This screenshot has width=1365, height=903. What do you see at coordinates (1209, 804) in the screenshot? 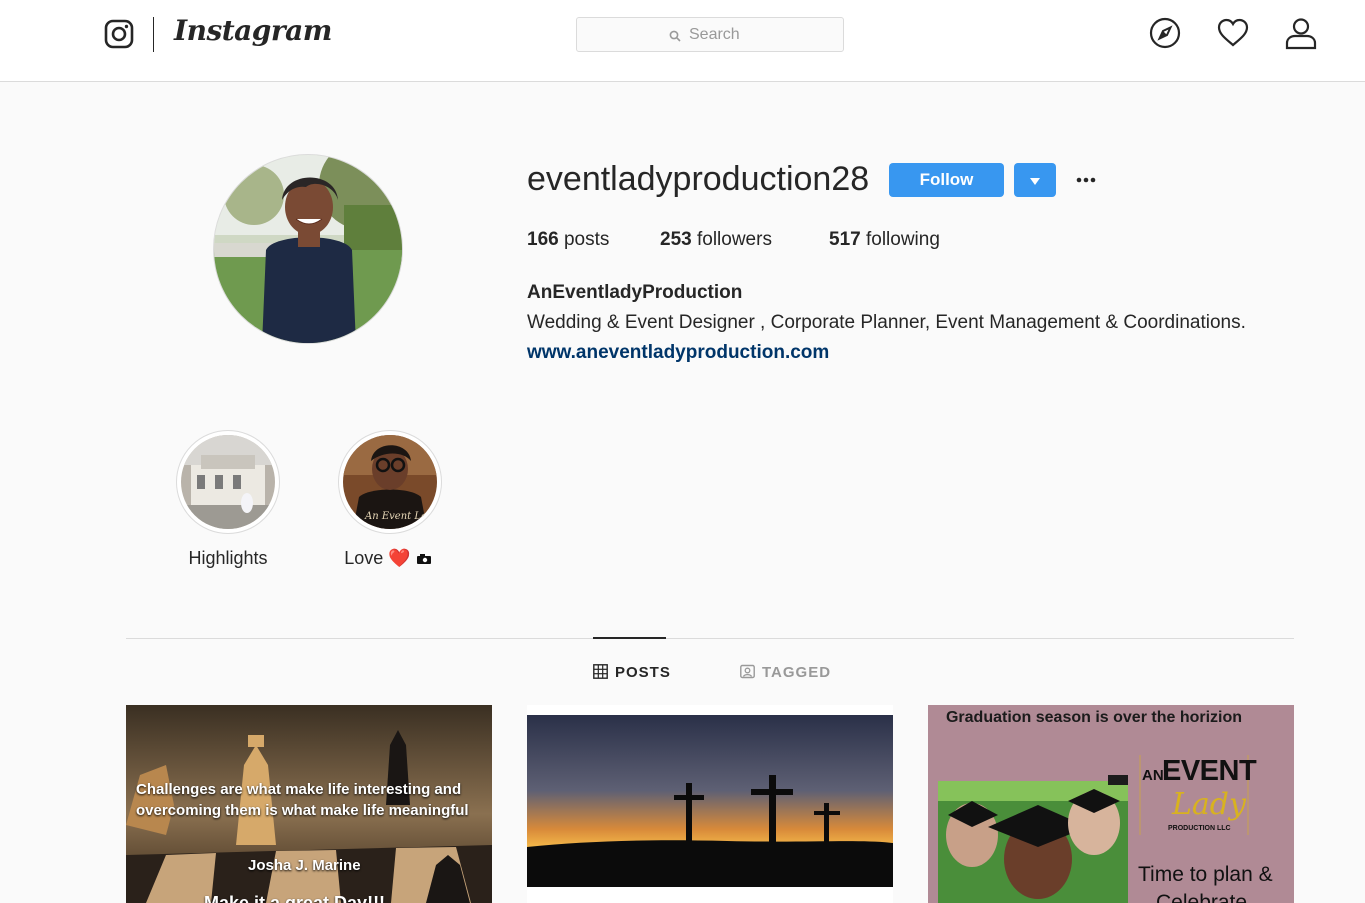
I see `post-logo-lady: Lady` at bounding box center [1209, 804].